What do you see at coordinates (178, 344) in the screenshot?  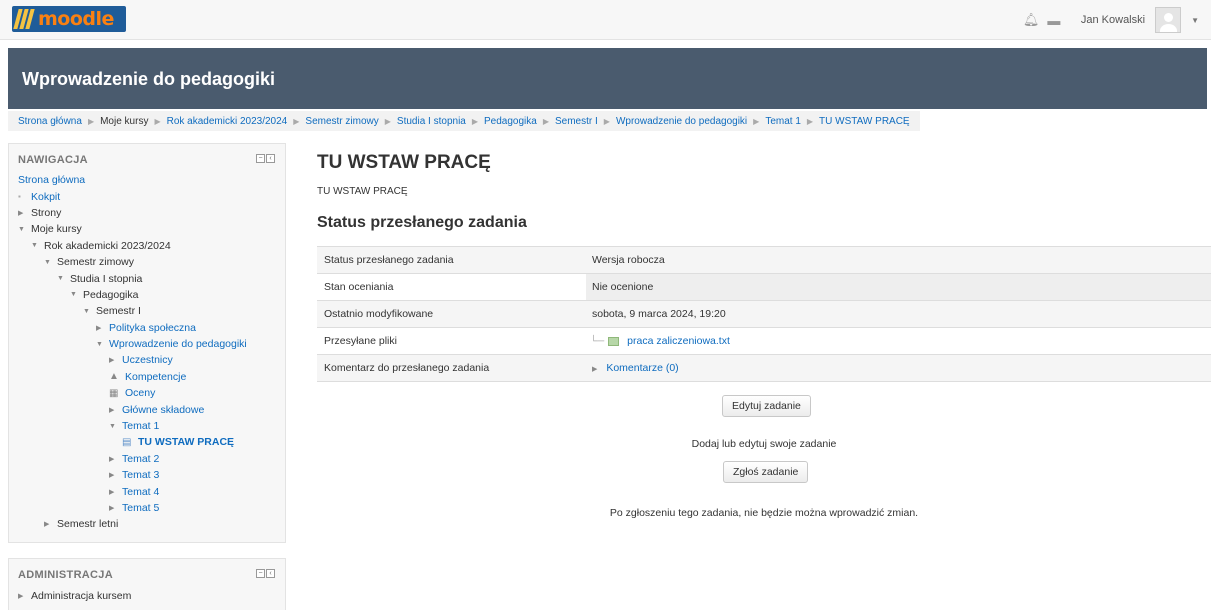 I see `nav-tree-item-label: Wprowadzenie do pedagogiki` at bounding box center [178, 344].